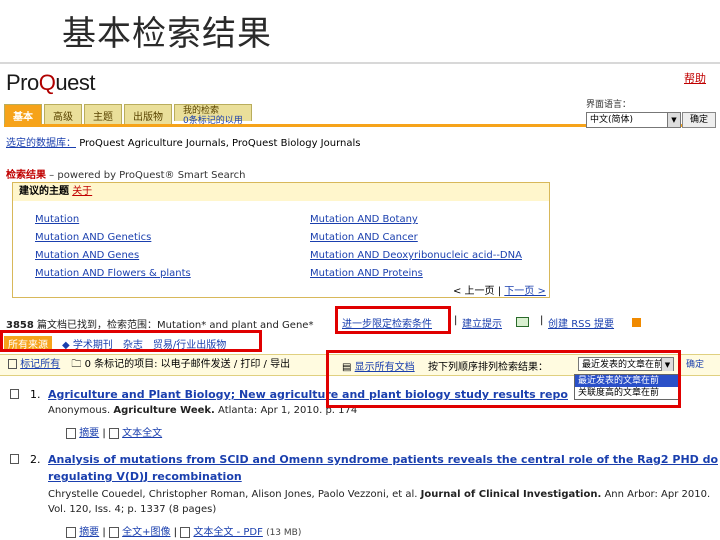 Image resolution: width=720 pixels, height=540 pixels. What do you see at coordinates (40, 364) in the screenshot?
I see `mark-all-link: 标记所有` at bounding box center [40, 364].